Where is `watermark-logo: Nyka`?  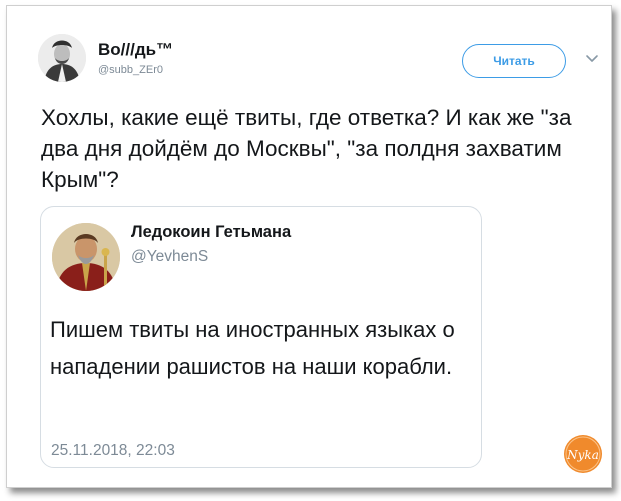 watermark-logo: Nyka is located at coordinates (583, 454).